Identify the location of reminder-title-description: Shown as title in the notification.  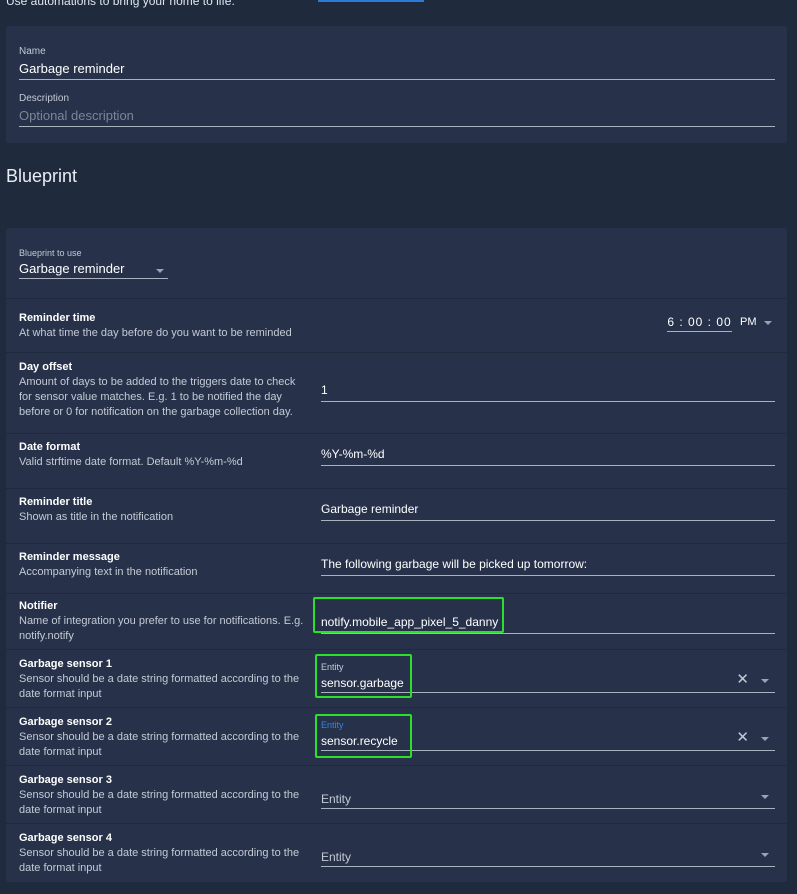
(96, 517).